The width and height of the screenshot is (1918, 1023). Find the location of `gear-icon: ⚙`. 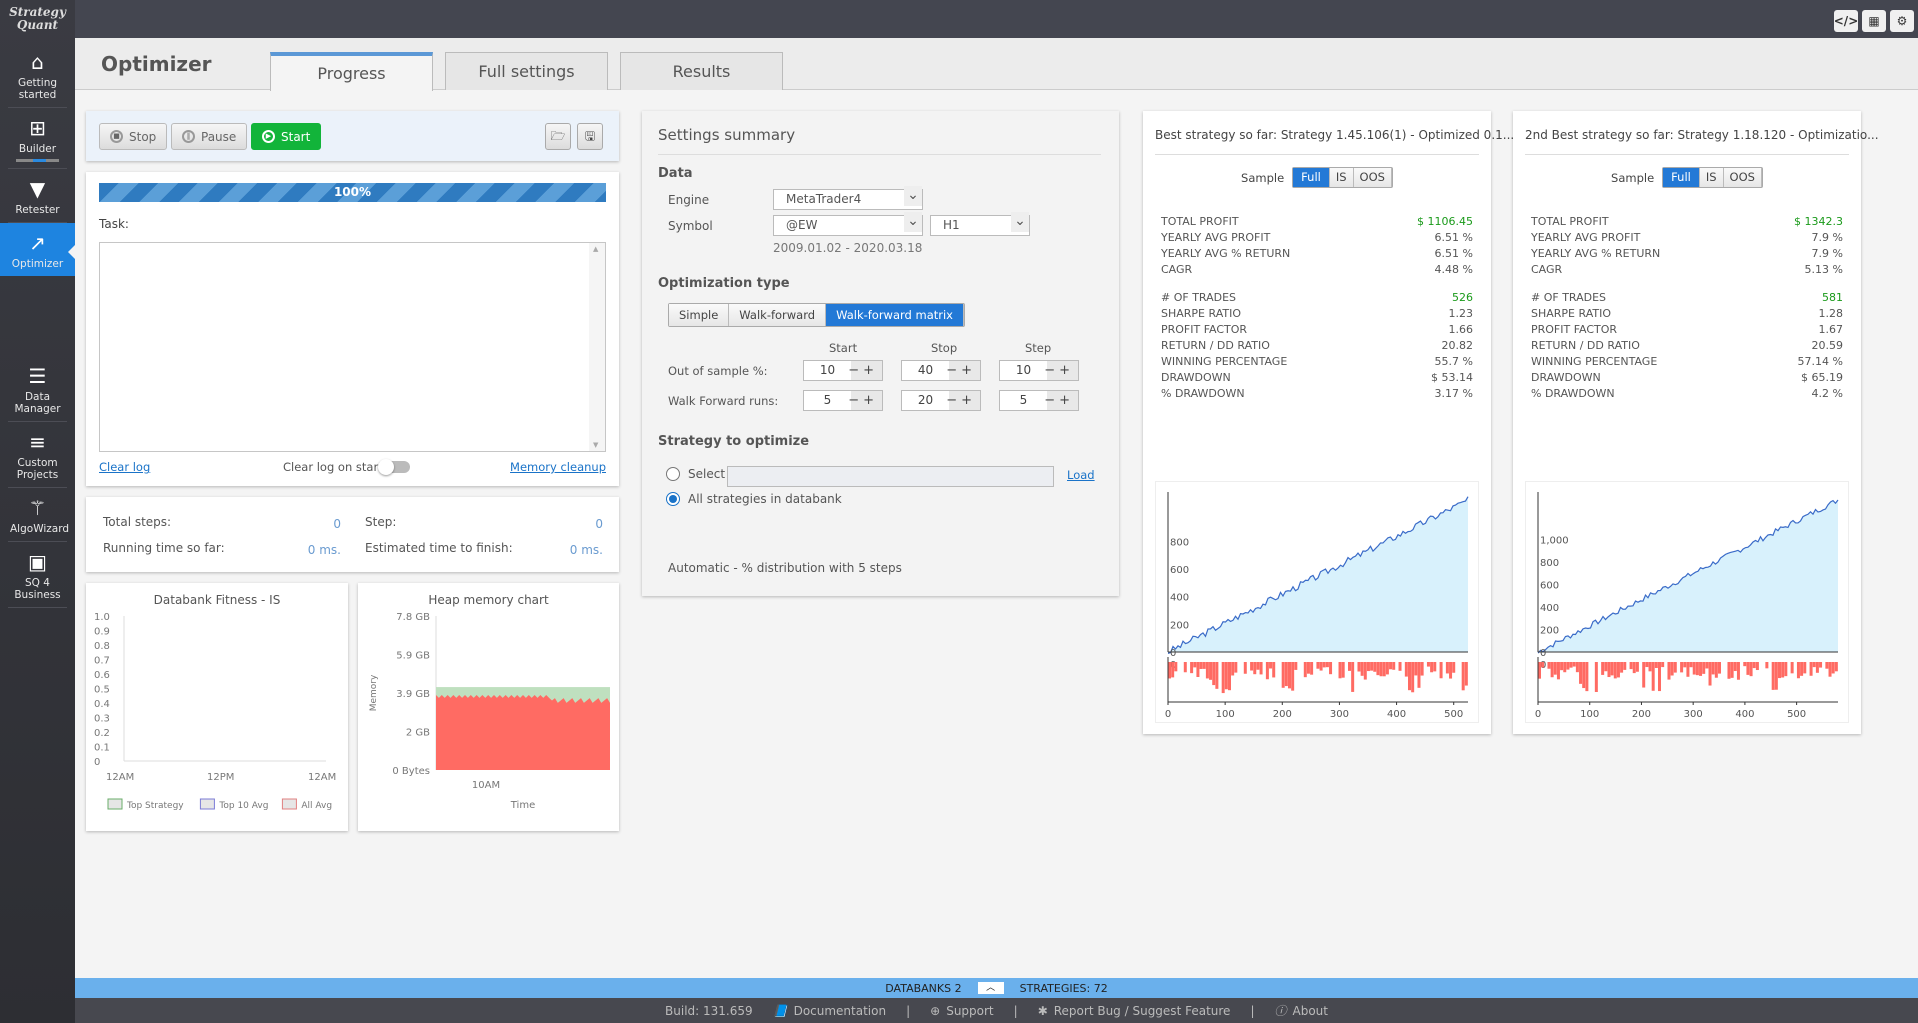

gear-icon: ⚙ is located at coordinates (1902, 21).